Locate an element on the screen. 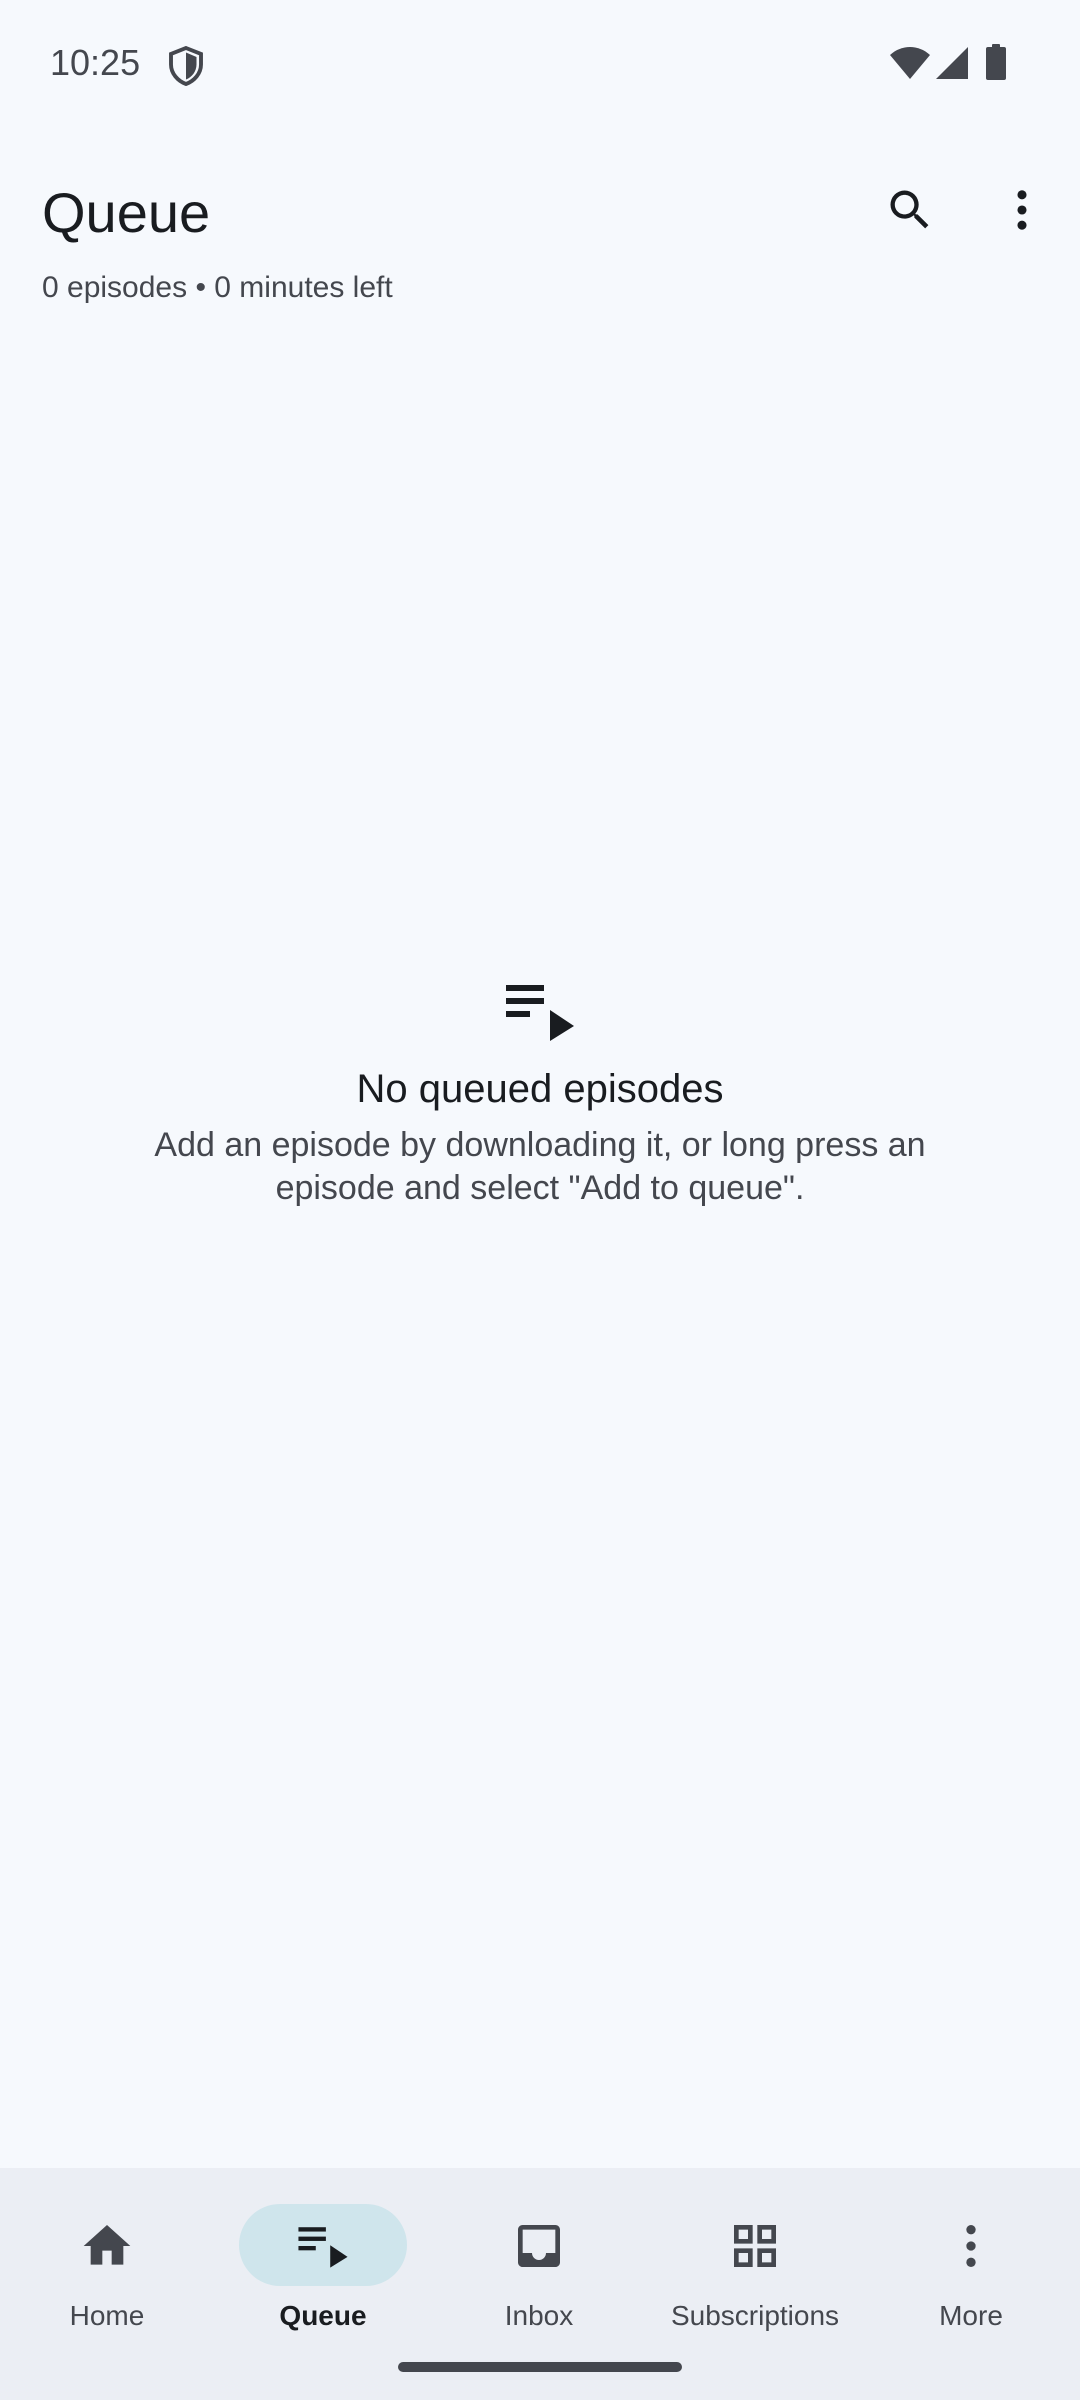 This screenshot has height=2400, width=1080. wifi-icon is located at coordinates (910, 63).